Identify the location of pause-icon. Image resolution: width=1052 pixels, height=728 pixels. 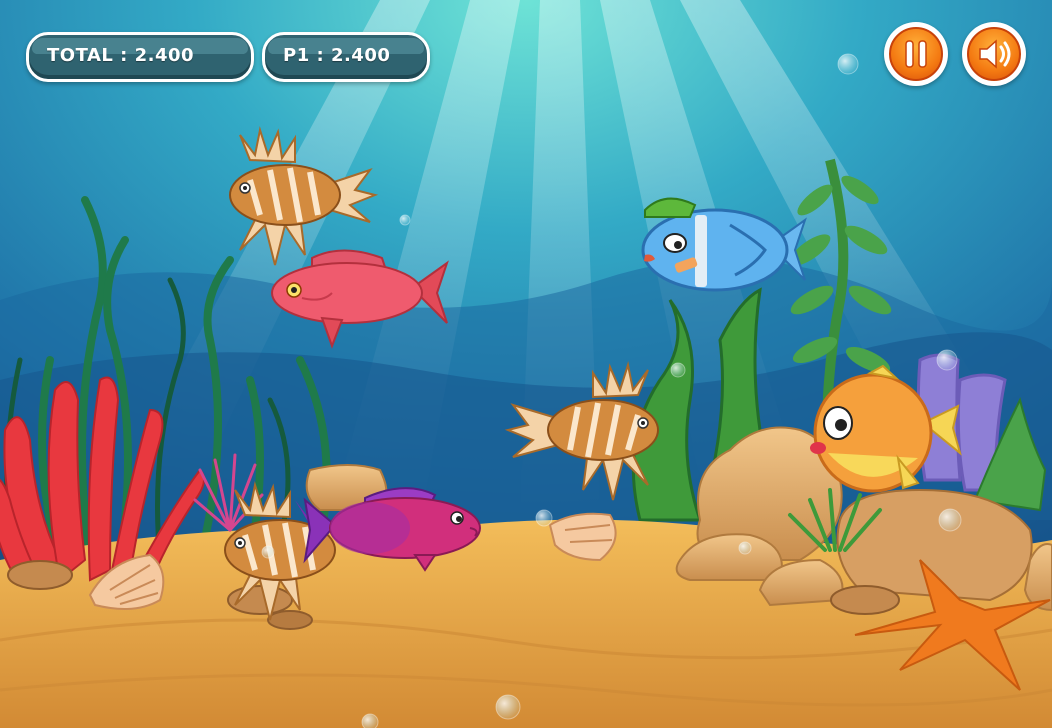
(916, 54).